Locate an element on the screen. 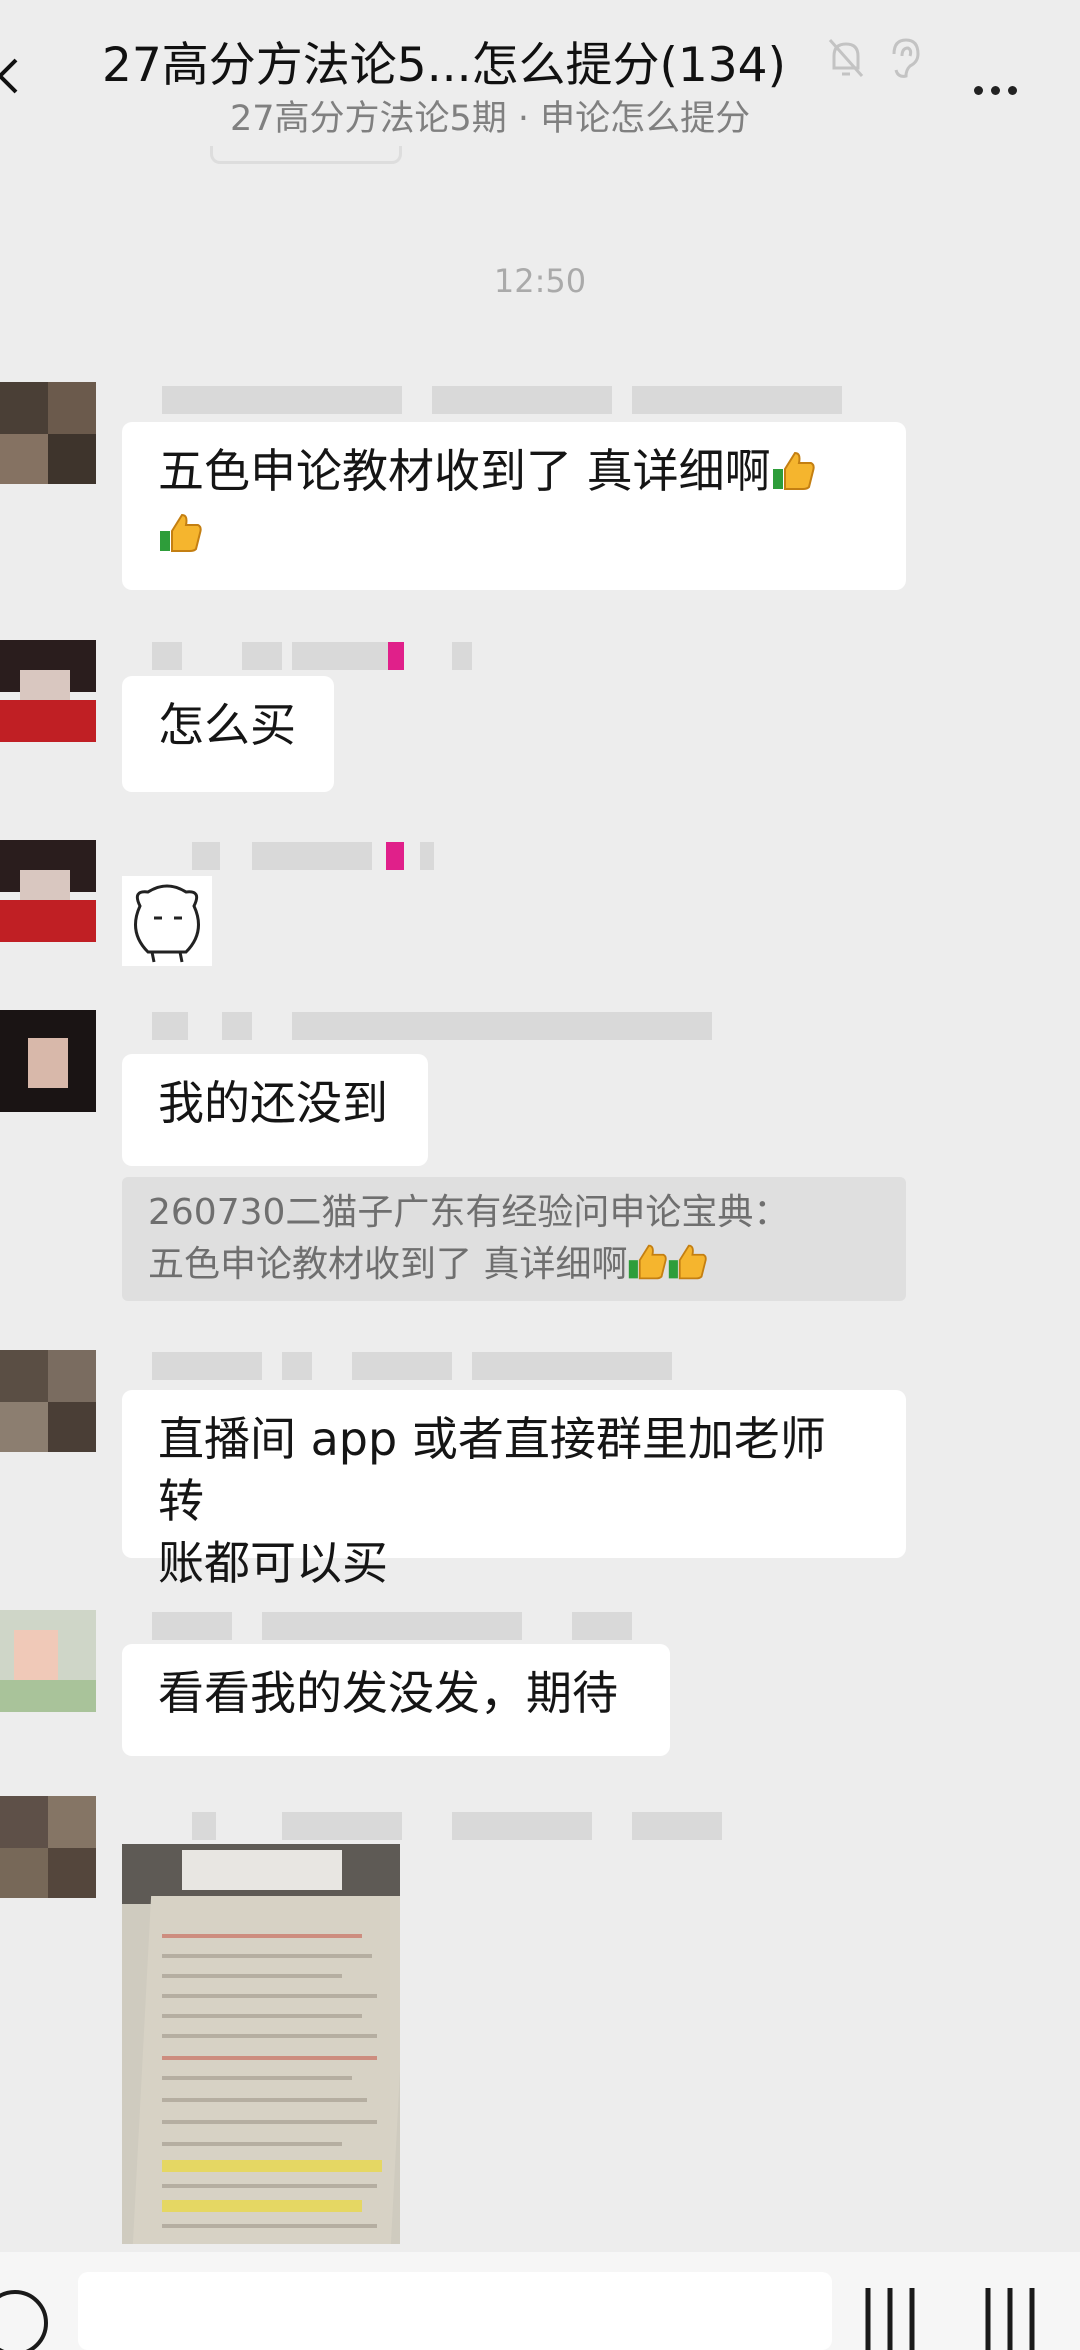  sticker-icon is located at coordinates (167, 921).